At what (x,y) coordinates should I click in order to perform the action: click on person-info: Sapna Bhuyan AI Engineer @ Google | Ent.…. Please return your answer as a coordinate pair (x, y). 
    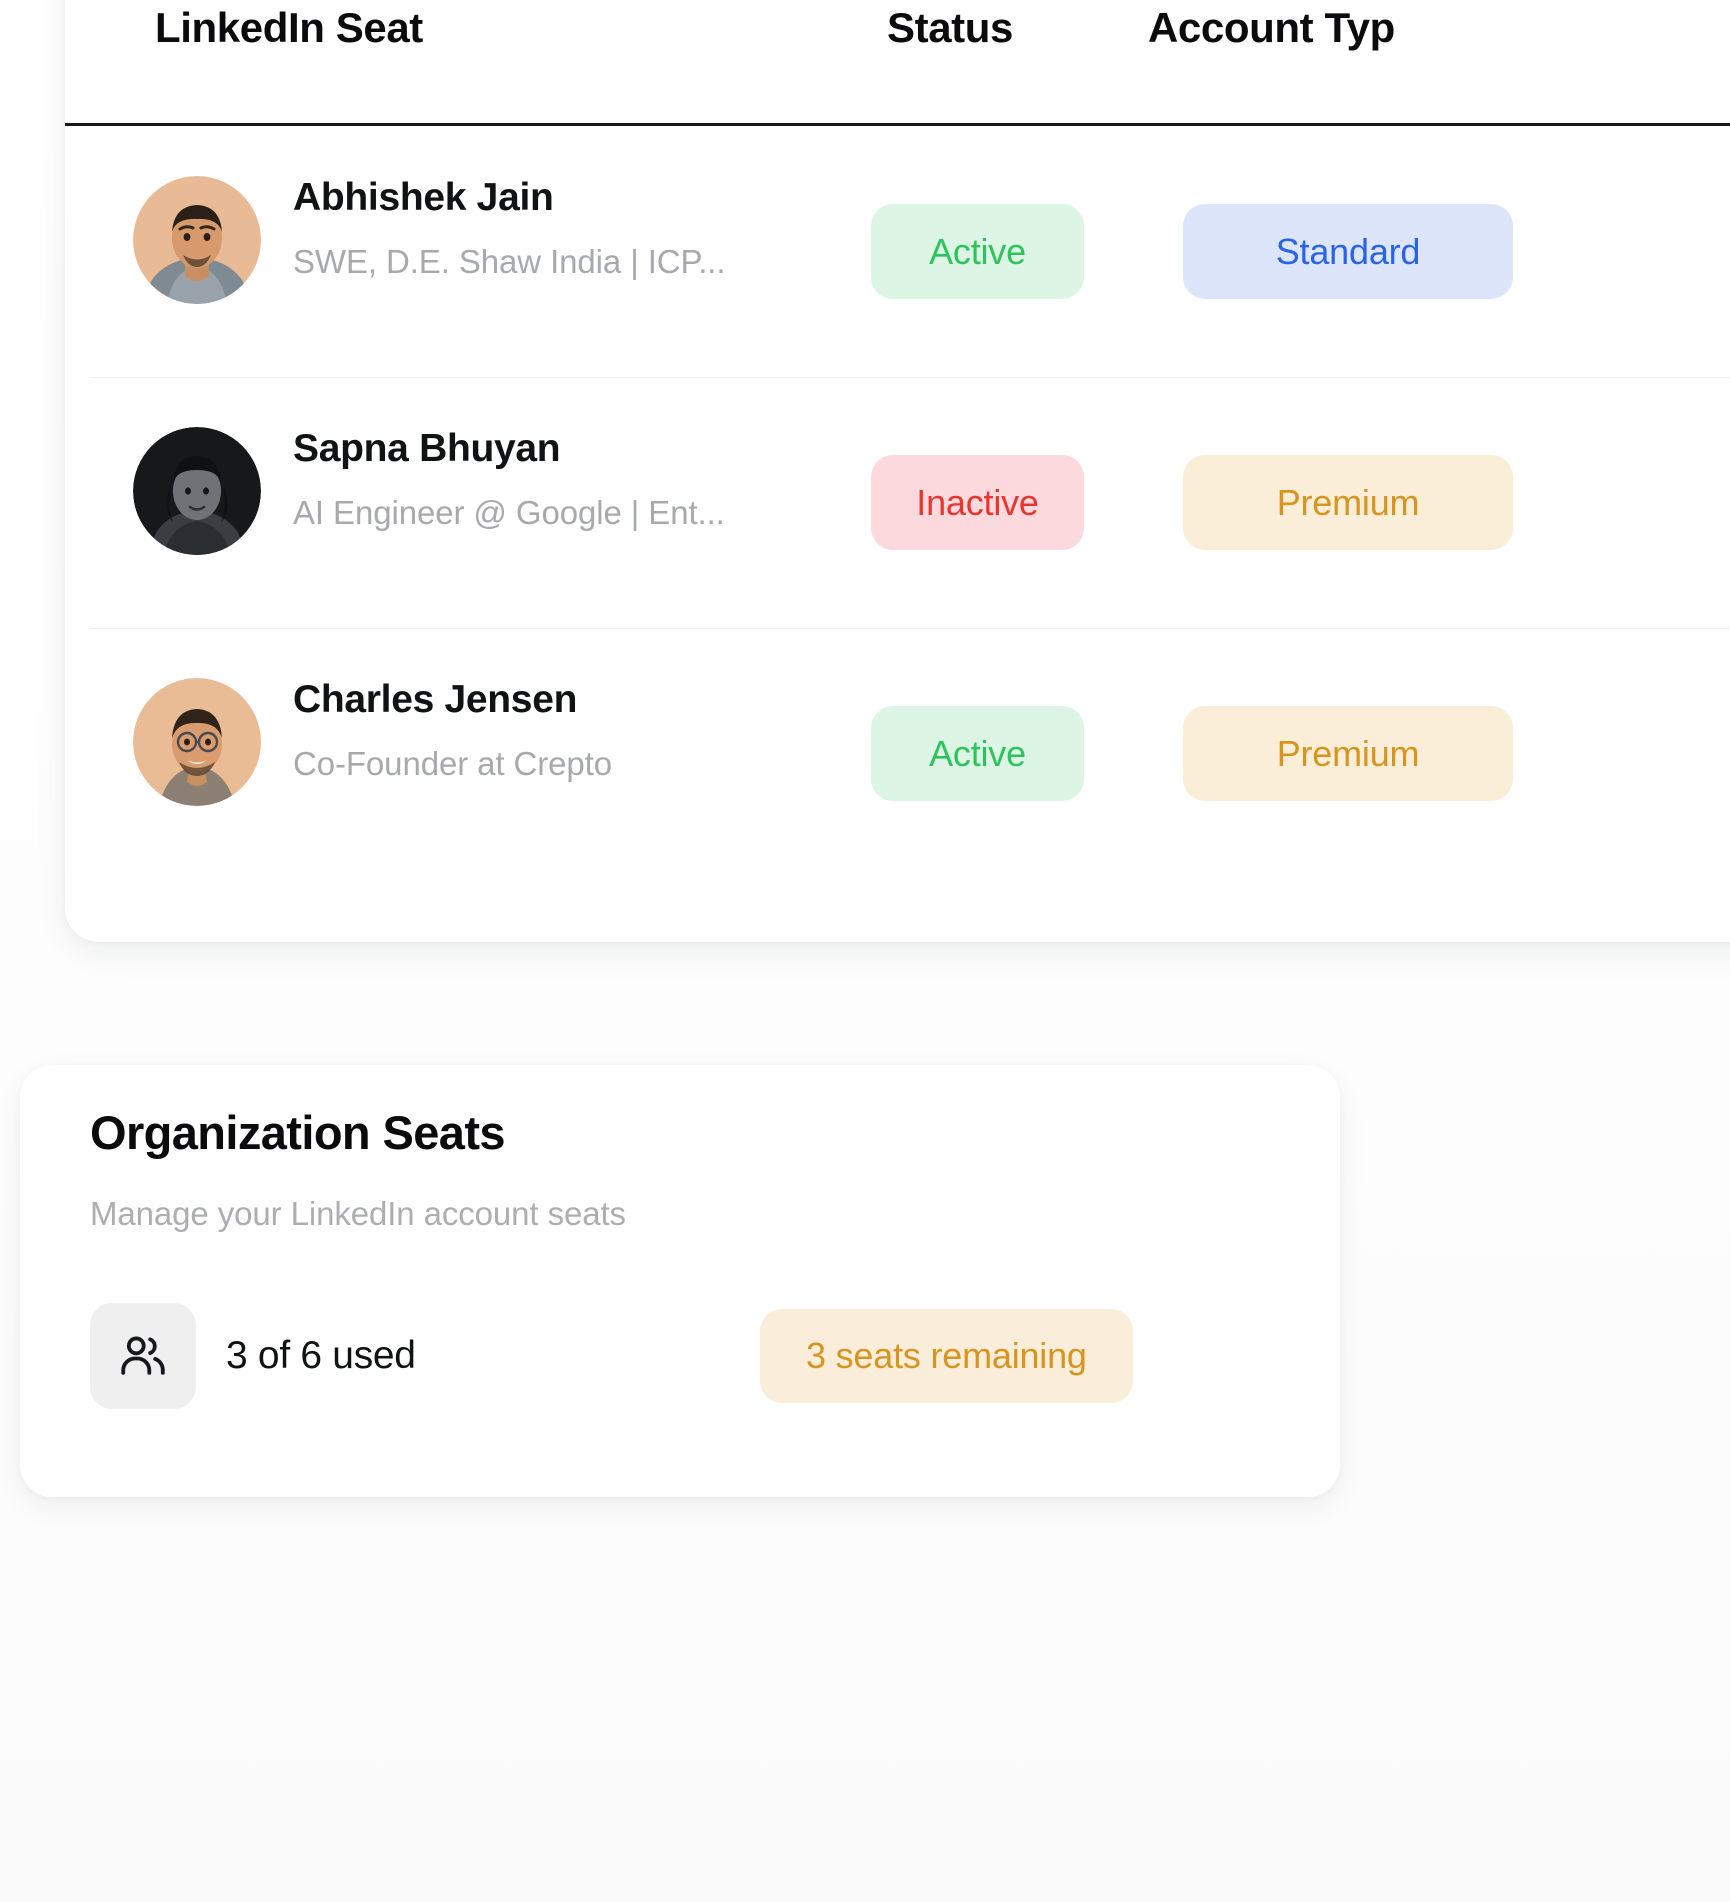
    Looking at the image, I should click on (583, 478).